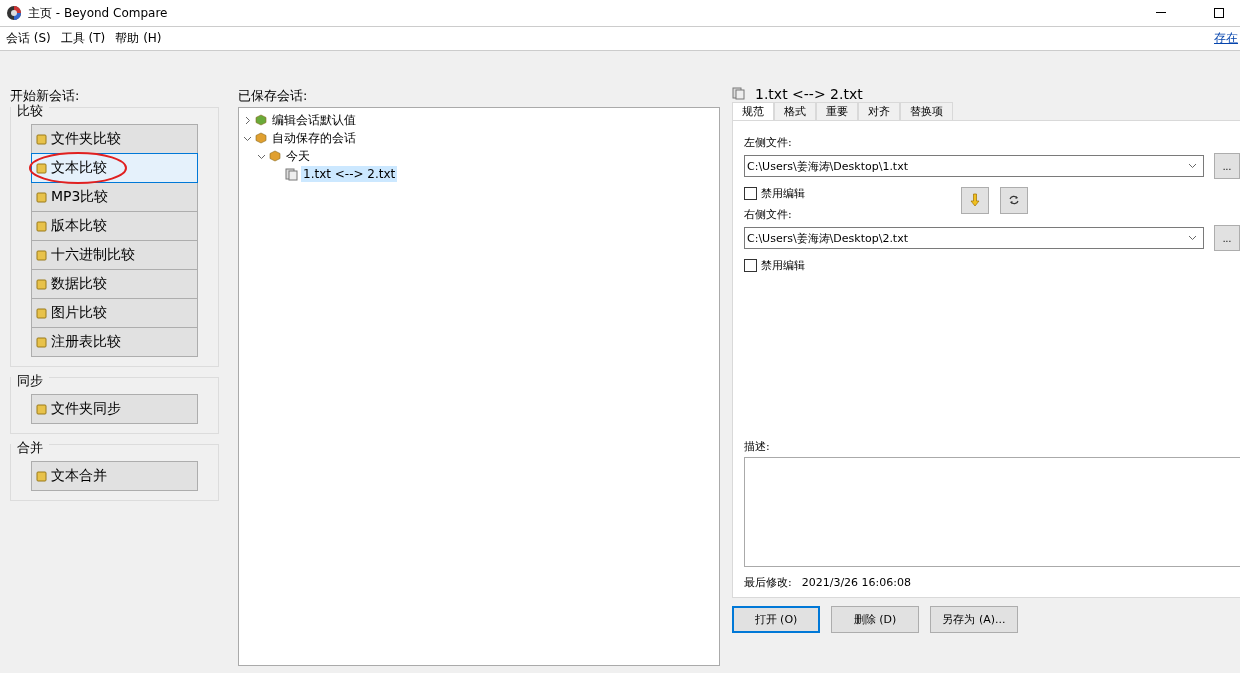  What do you see at coordinates (98, 13) in the screenshot?
I see `window-title: 主页 - Beyond Compare` at bounding box center [98, 13].